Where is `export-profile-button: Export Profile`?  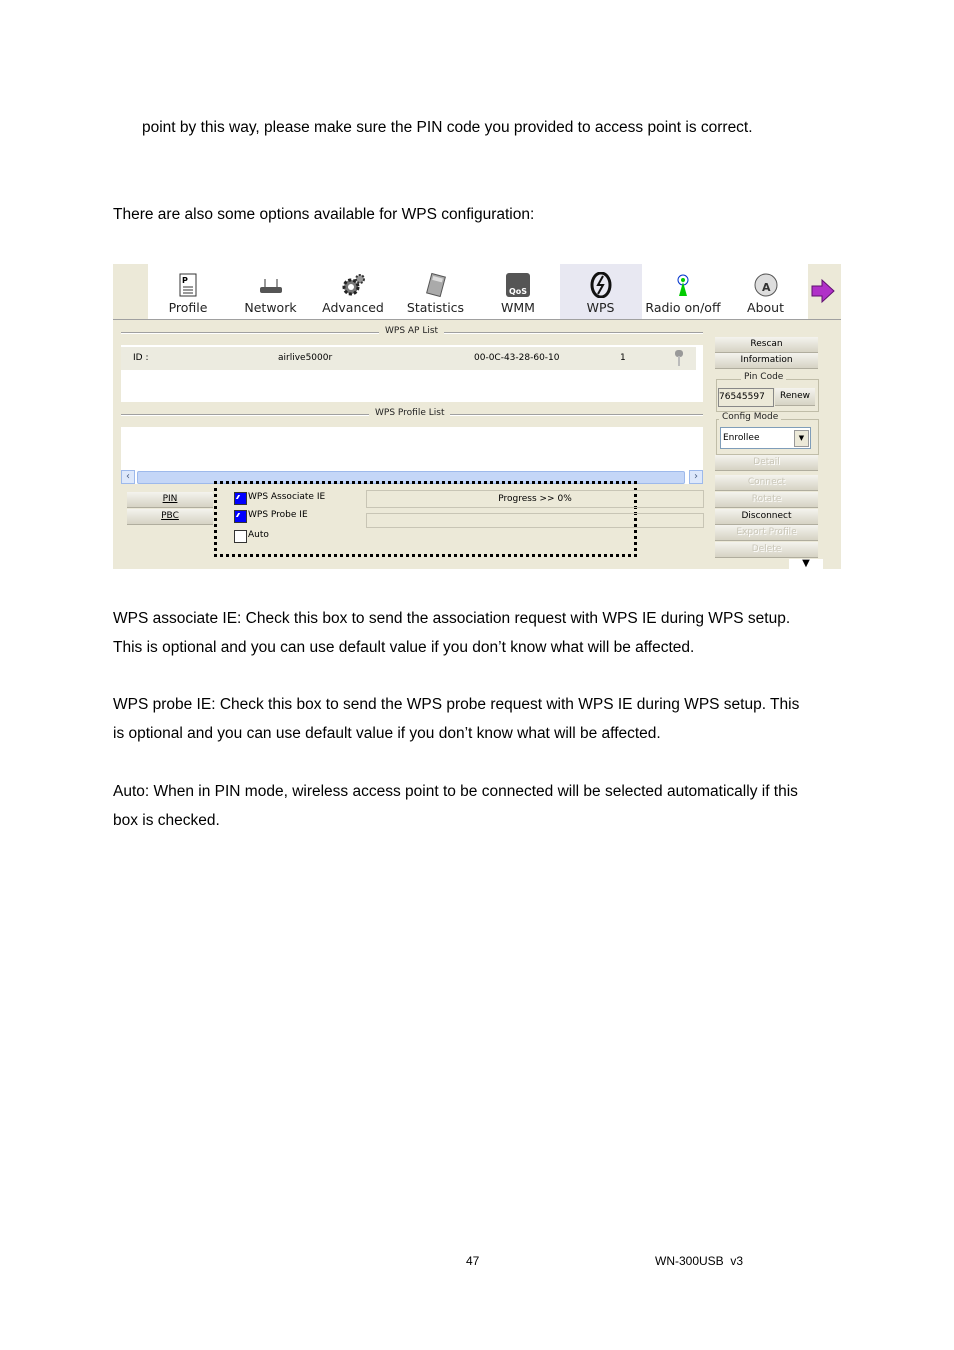
export-profile-button: Export Profile is located at coordinates (766, 533).